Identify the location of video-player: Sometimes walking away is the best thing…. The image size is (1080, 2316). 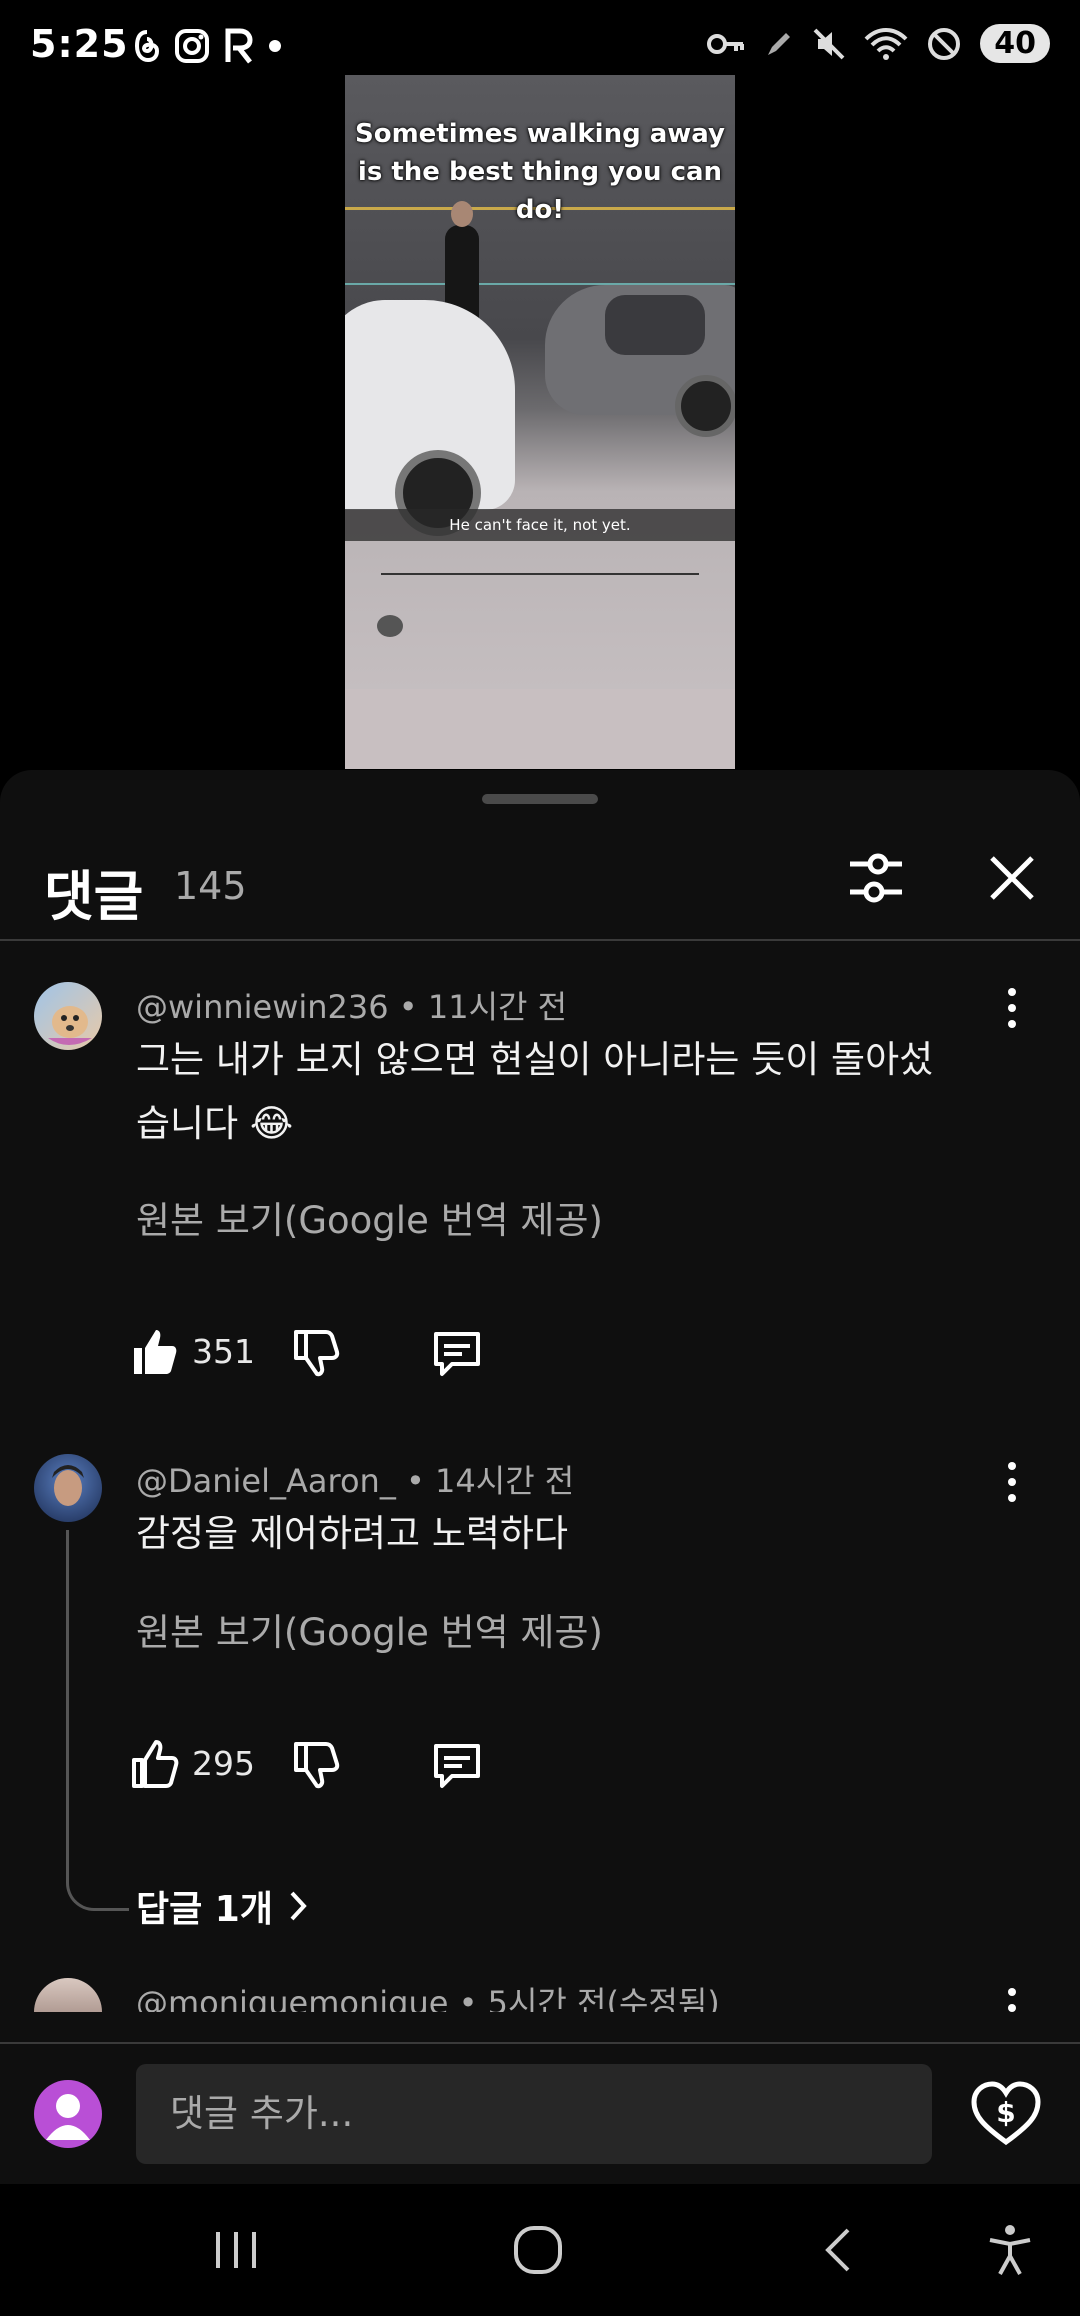
(540, 422).